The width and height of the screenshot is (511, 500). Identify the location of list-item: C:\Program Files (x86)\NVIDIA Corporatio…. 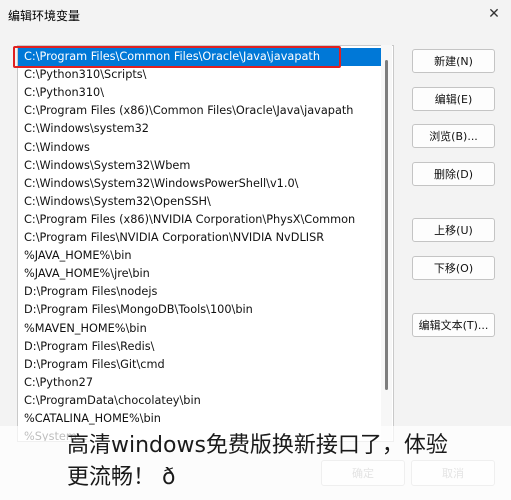
(200, 220).